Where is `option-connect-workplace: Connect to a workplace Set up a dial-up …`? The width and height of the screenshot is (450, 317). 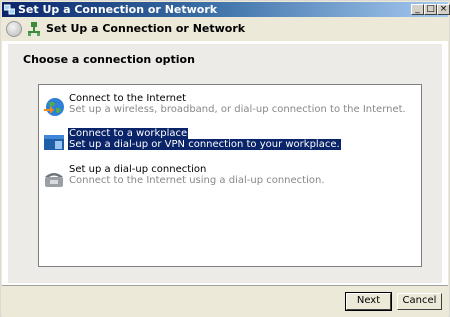 option-connect-workplace: Connect to a workplace Set up a dial-up … is located at coordinates (230, 142).